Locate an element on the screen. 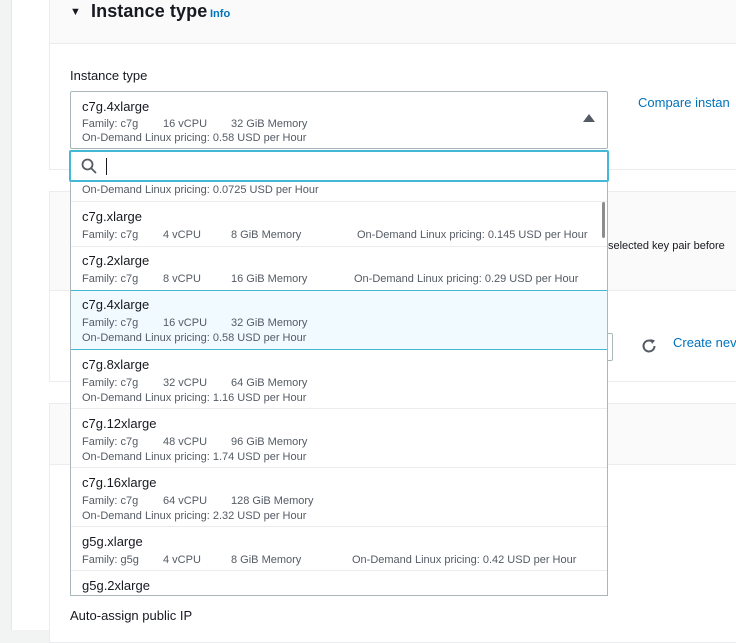 The width and height of the screenshot is (736, 643). option-name: c7g.xlarge is located at coordinates (112, 216).